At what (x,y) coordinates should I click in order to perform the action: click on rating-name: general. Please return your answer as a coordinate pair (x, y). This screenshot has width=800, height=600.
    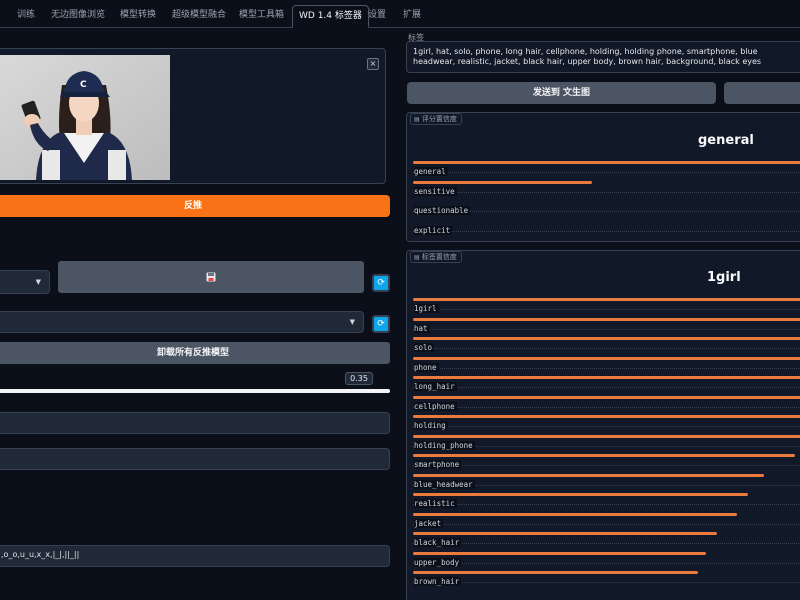
    Looking at the image, I should click on (431, 171).